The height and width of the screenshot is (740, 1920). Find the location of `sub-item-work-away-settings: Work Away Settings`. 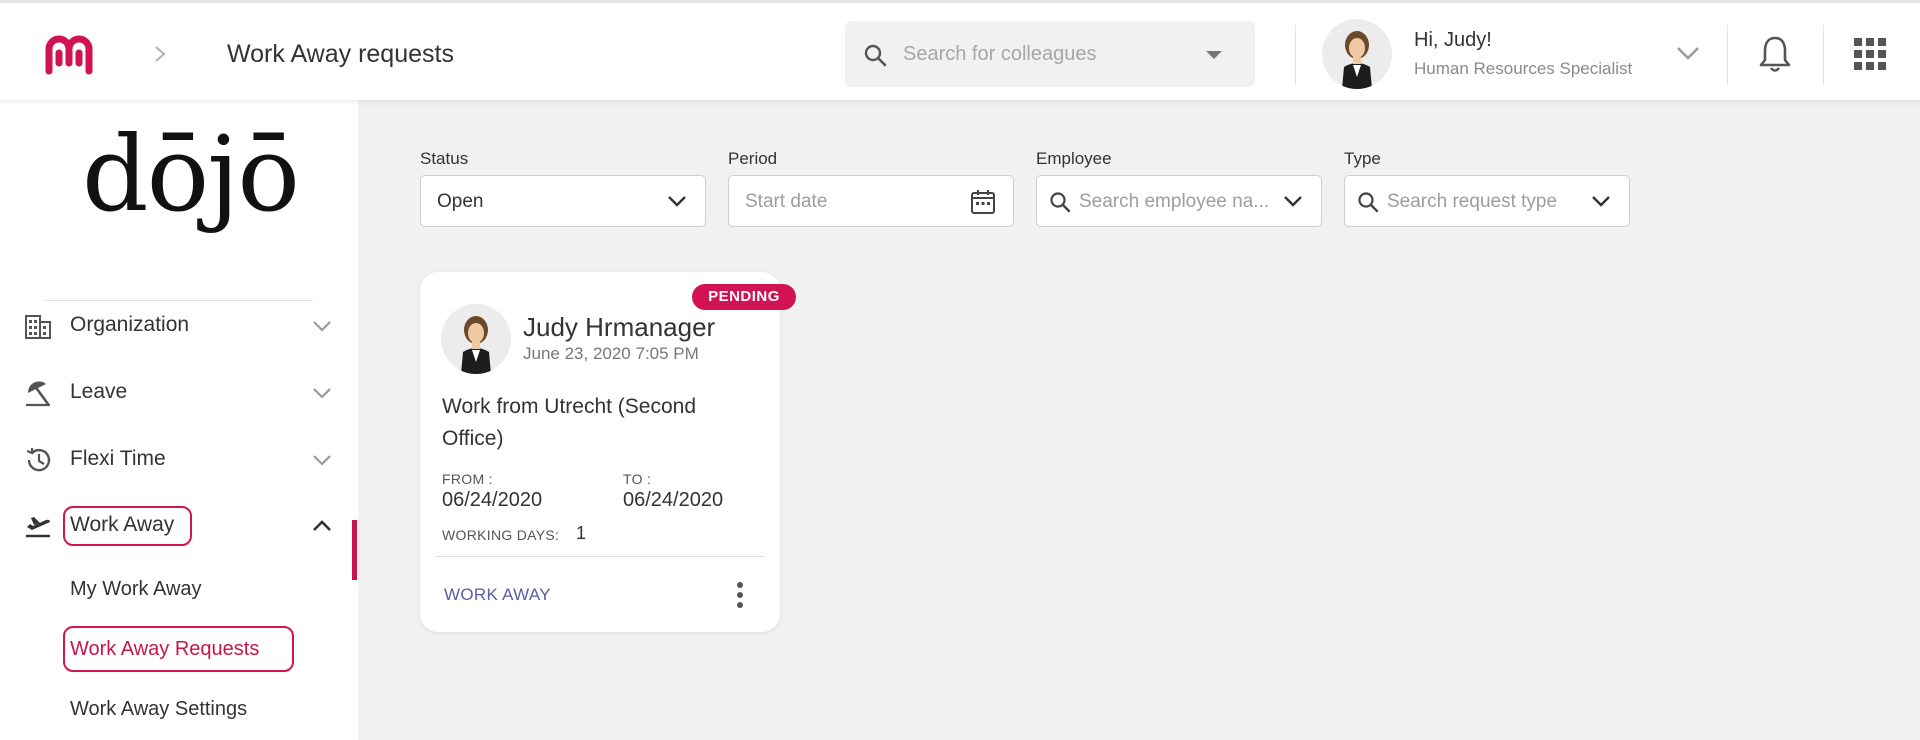

sub-item-work-away-settings: Work Away Settings is located at coordinates (158, 709).